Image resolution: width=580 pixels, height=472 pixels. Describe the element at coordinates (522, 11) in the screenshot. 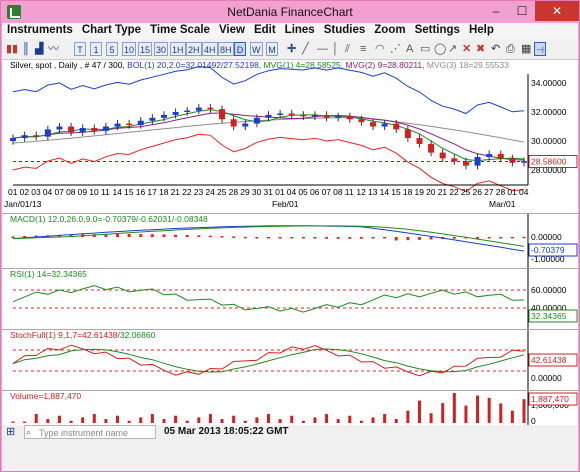

I see `maximize-button: ☐` at that location.